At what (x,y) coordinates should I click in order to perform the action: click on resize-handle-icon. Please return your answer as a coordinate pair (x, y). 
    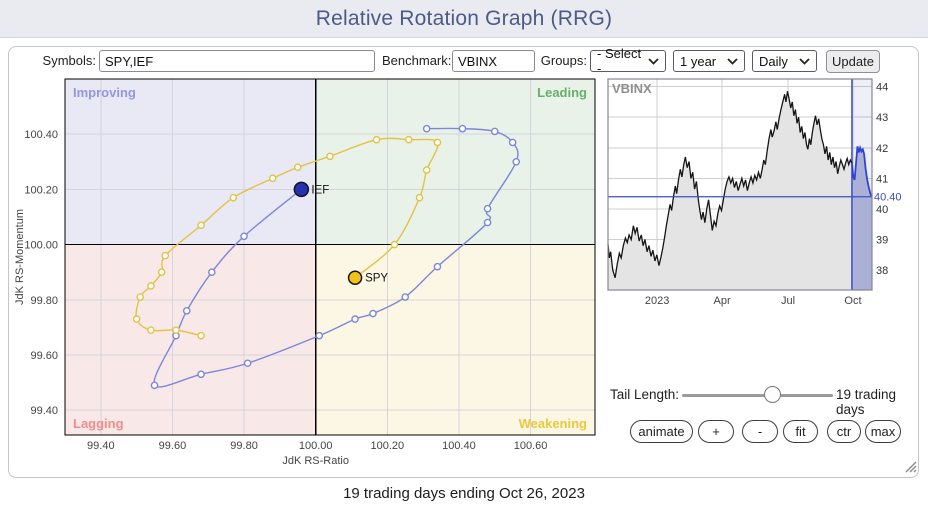
    Looking at the image, I should click on (909, 465).